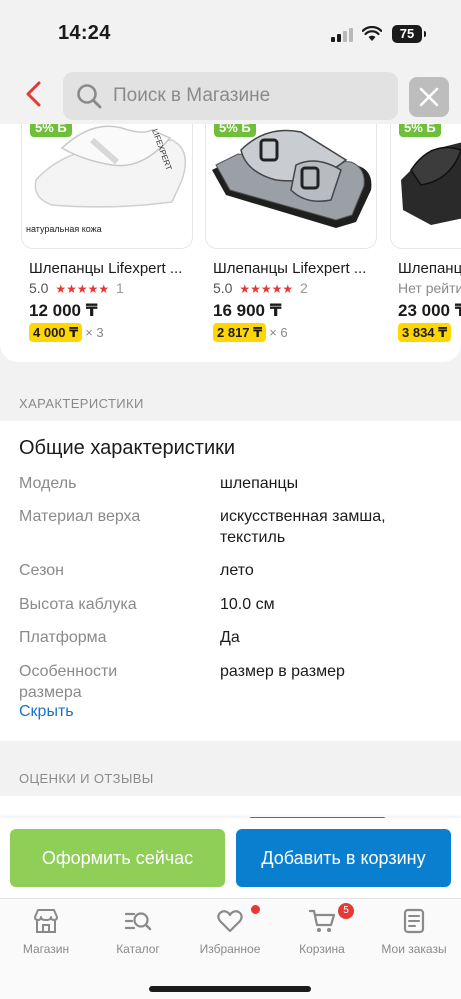 The height and width of the screenshot is (999, 461). I want to click on search-icon, so click(89, 96).